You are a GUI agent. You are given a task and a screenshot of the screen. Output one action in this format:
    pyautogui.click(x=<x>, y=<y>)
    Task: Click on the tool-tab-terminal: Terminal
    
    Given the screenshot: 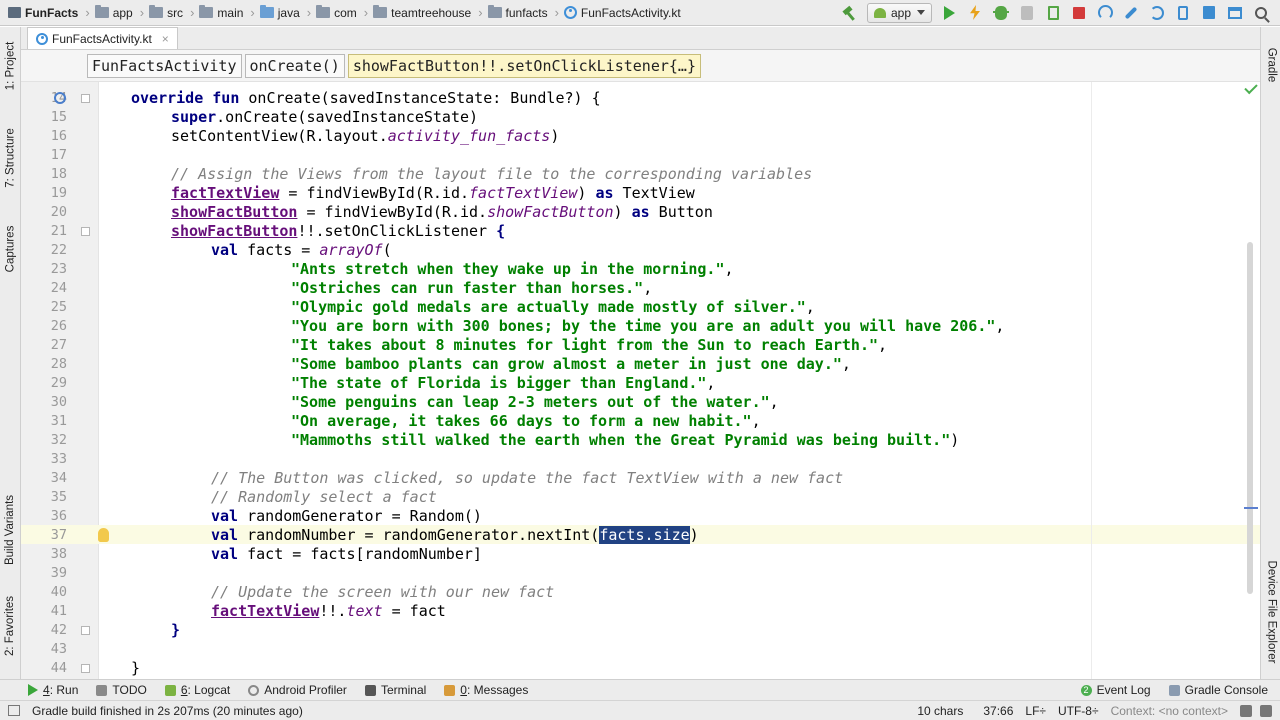 What is the action you would take?
    pyautogui.click(x=395, y=690)
    